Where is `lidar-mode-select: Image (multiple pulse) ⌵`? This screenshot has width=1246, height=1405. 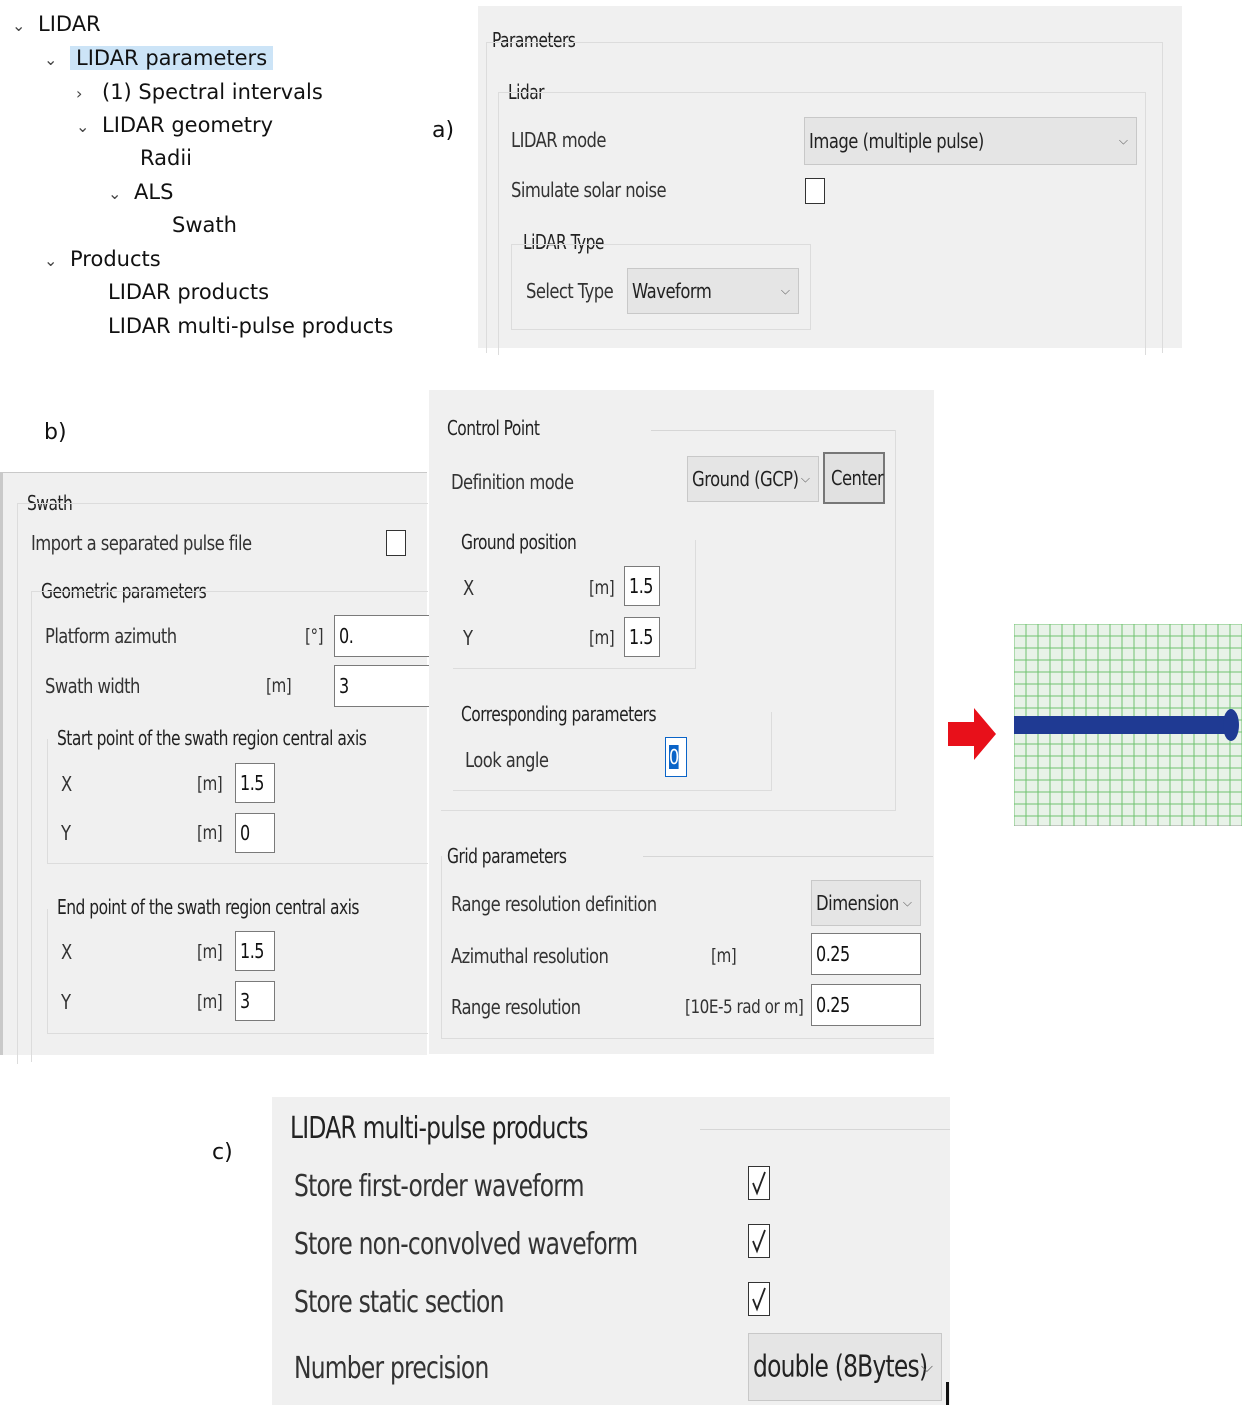 lidar-mode-select: Image (multiple pulse) ⌵ is located at coordinates (970, 141).